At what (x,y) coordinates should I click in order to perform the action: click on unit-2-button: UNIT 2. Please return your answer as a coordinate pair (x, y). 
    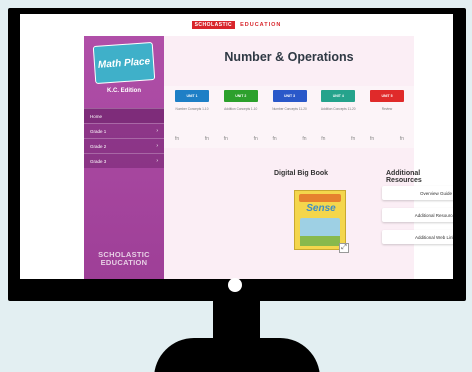
    Looking at the image, I should click on (240, 96).